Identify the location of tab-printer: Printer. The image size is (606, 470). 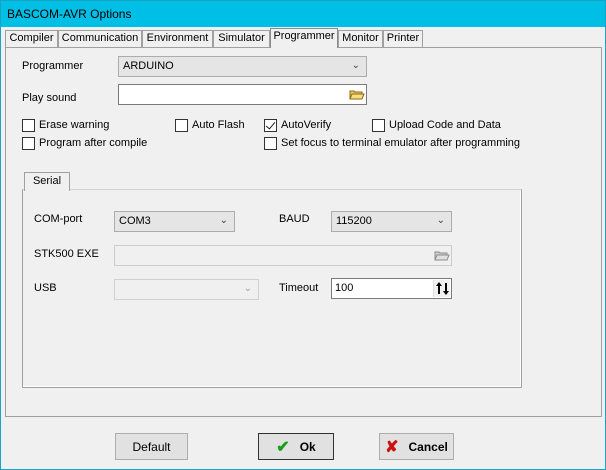
(403, 38).